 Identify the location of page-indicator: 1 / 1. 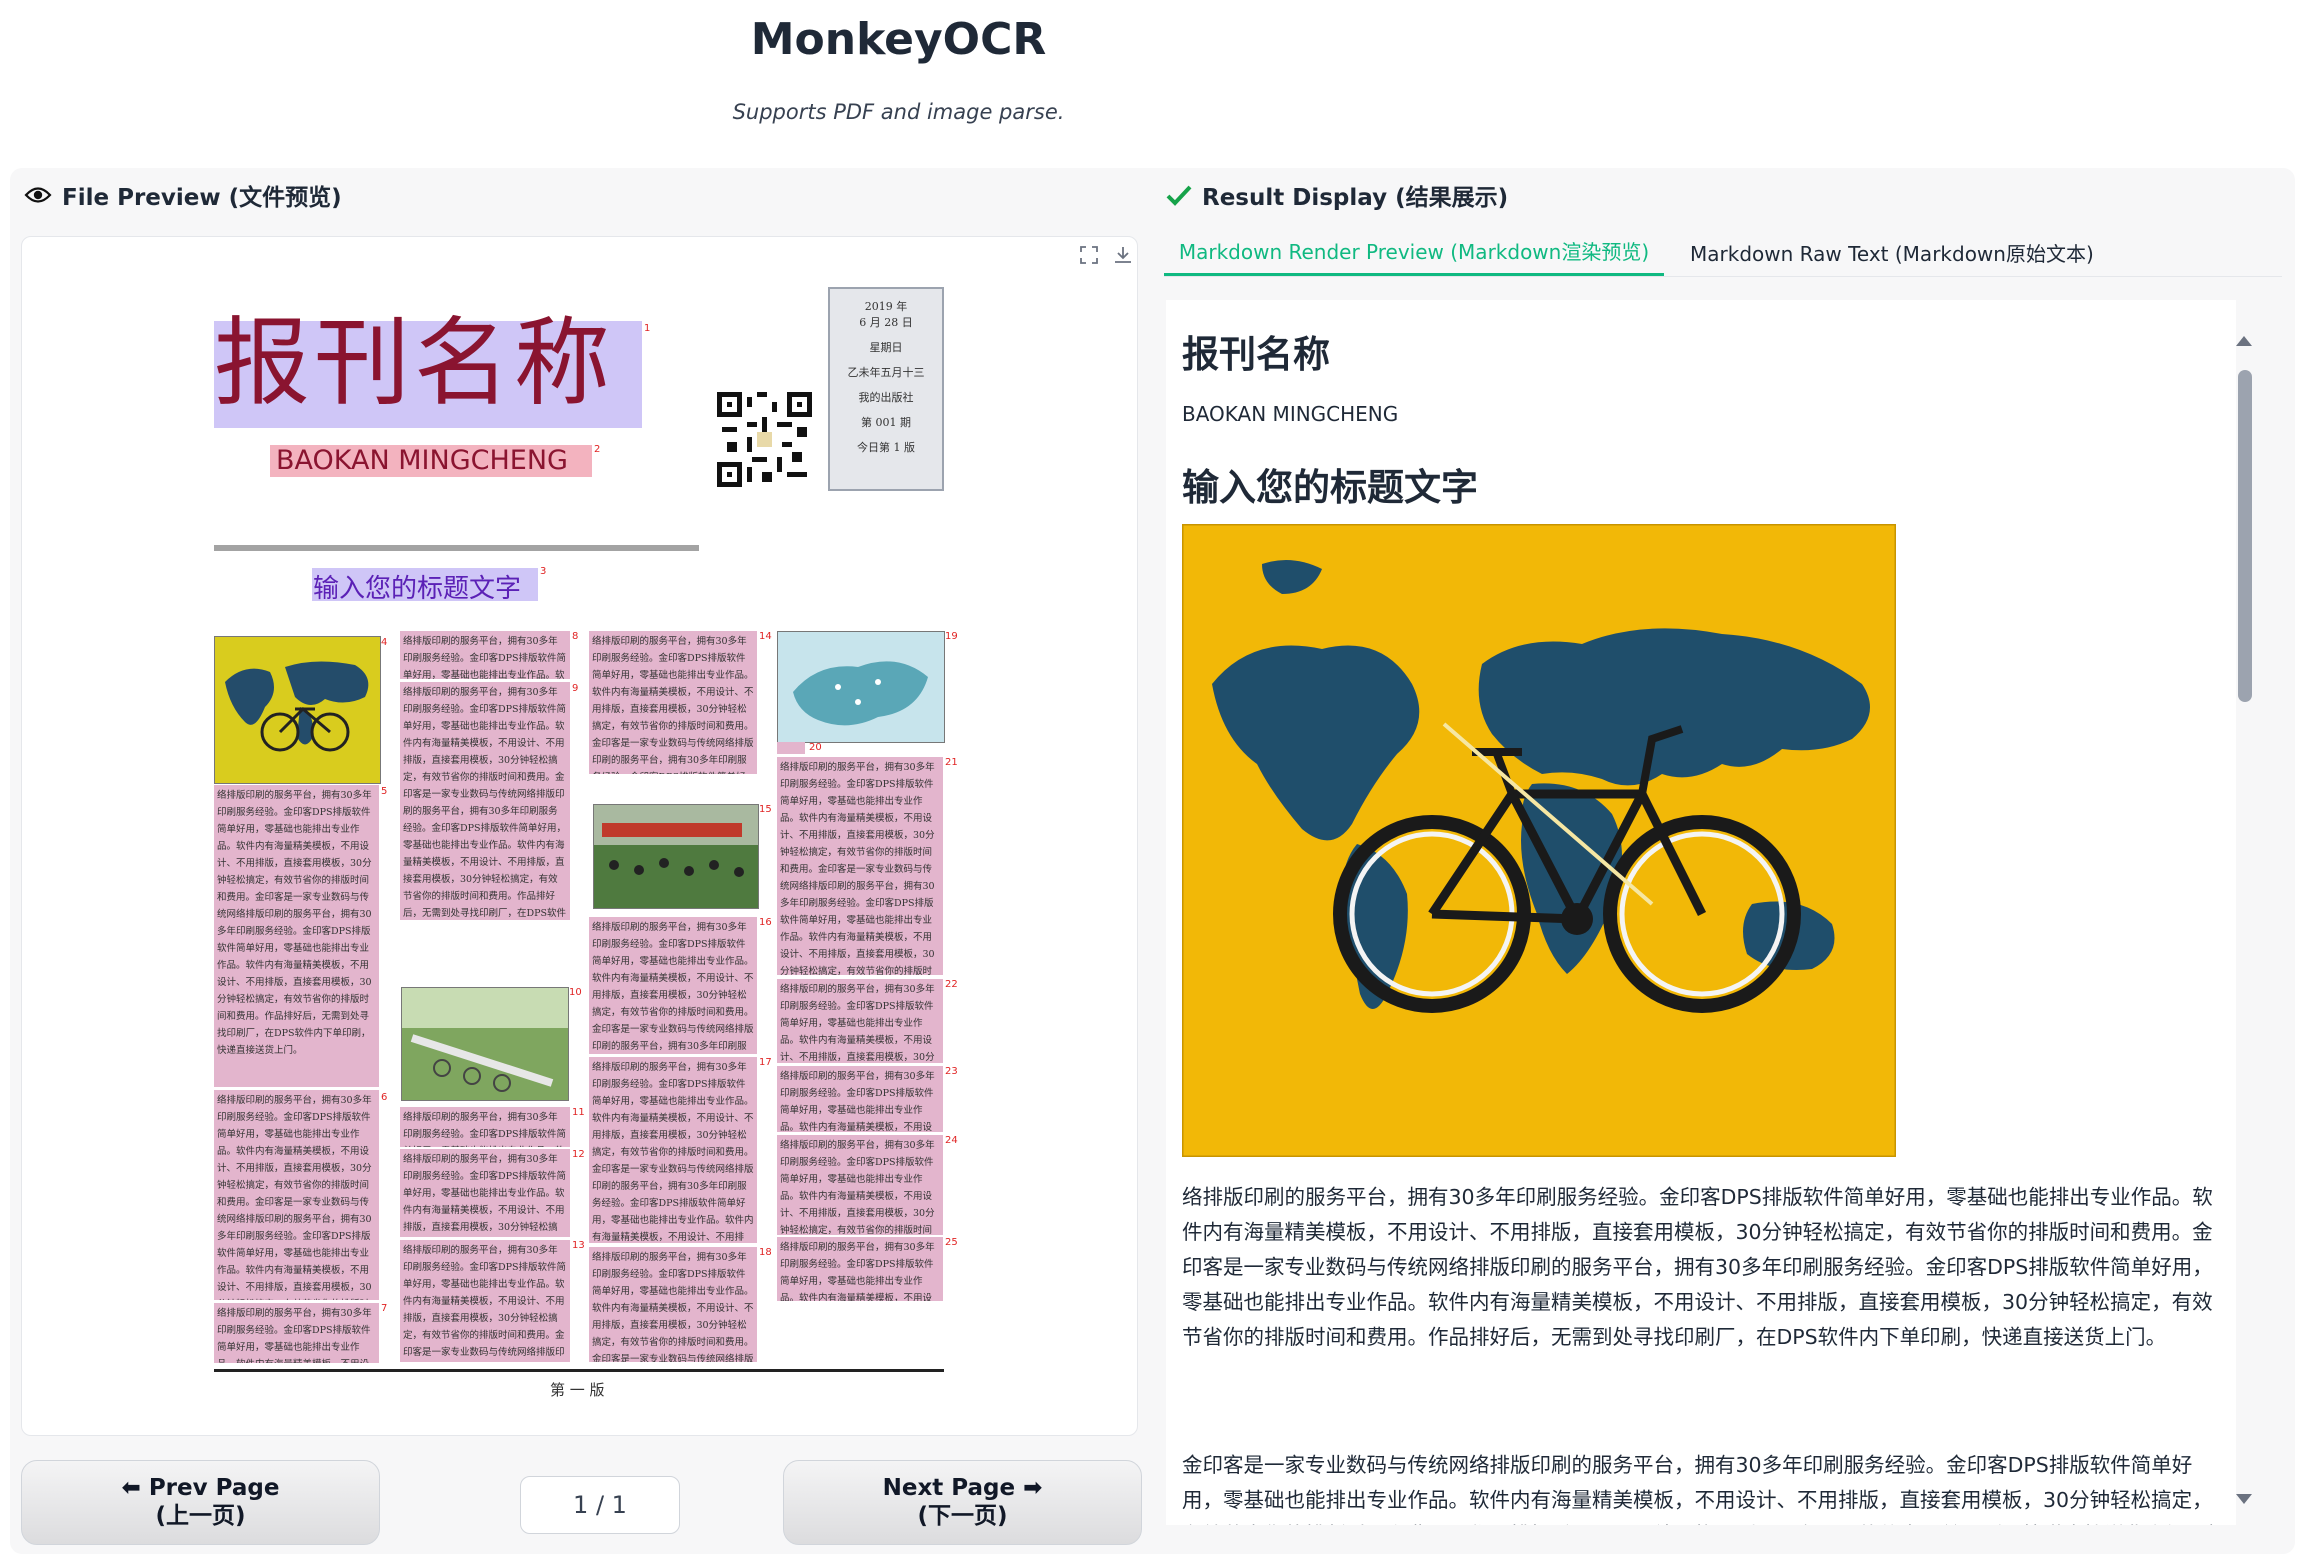
(600, 1505).